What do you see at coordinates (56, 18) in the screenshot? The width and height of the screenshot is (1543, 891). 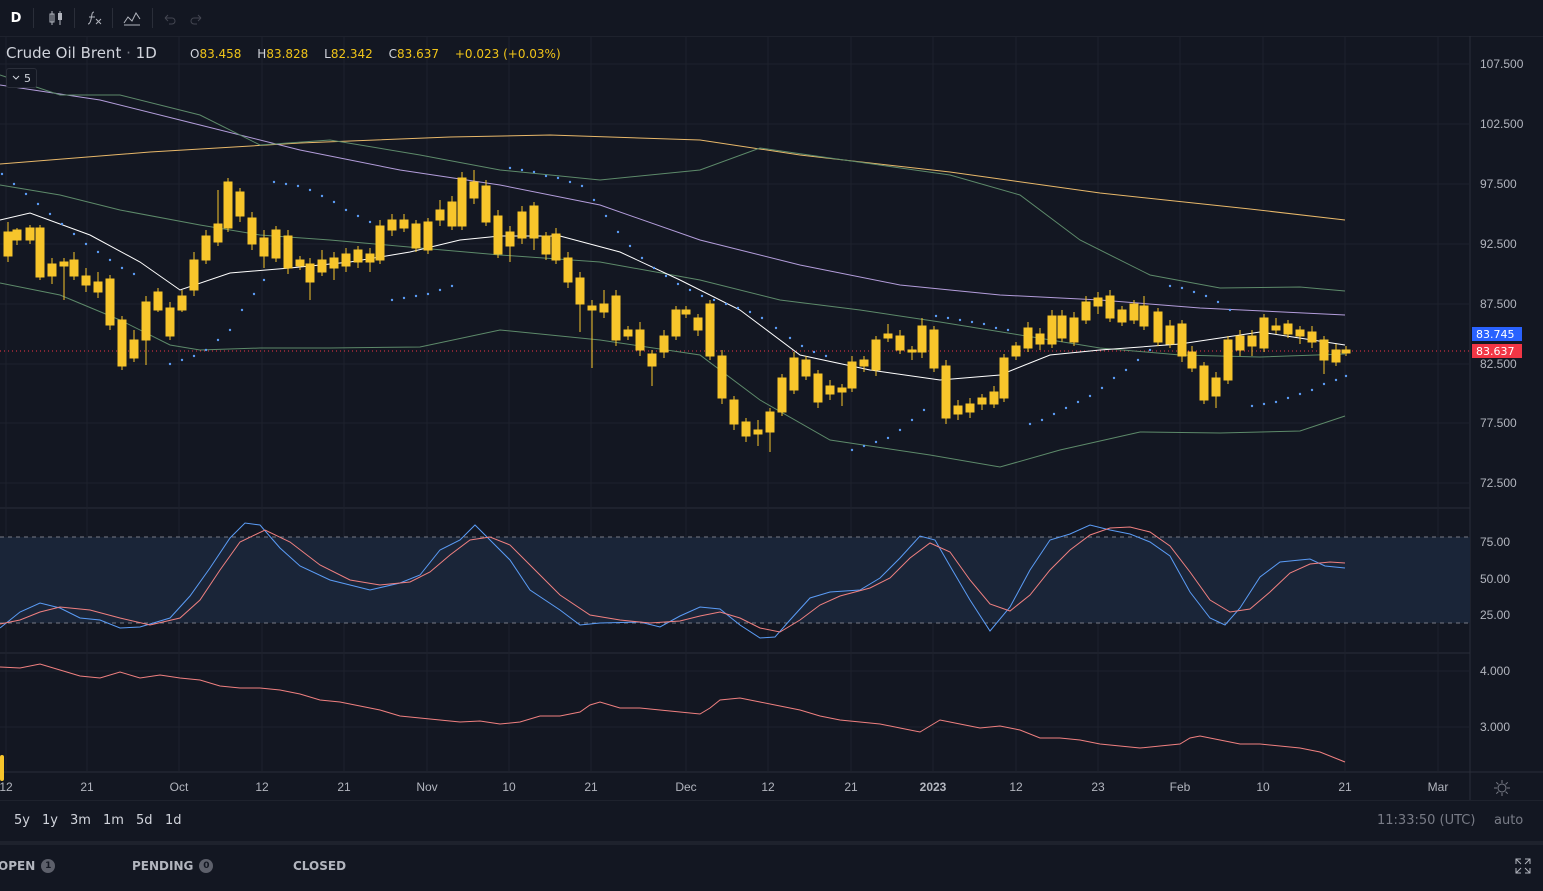 I see `candles-icon` at bounding box center [56, 18].